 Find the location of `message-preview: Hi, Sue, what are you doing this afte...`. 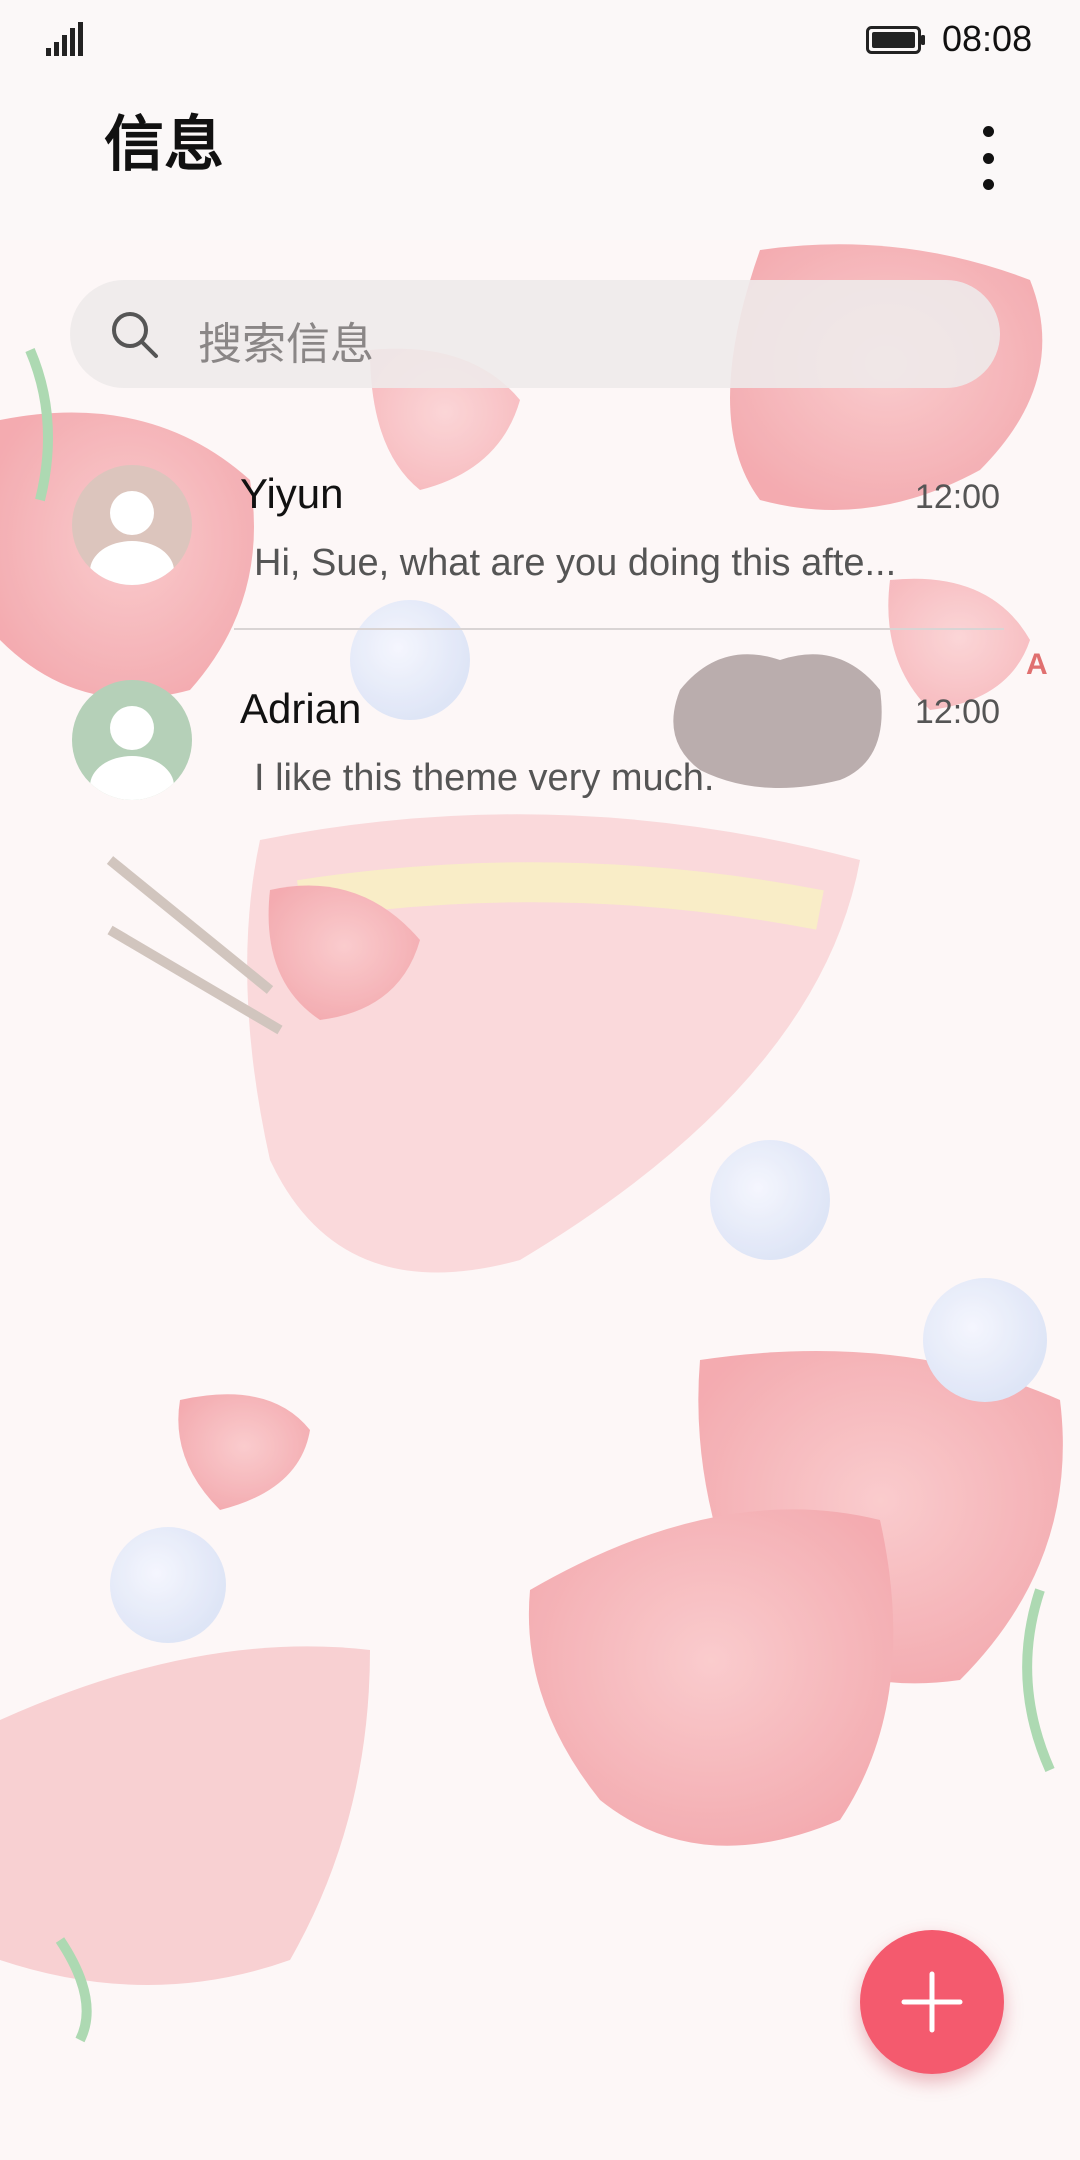

message-preview: Hi, Sue, what are you doing this afte... is located at coordinates (575, 563).